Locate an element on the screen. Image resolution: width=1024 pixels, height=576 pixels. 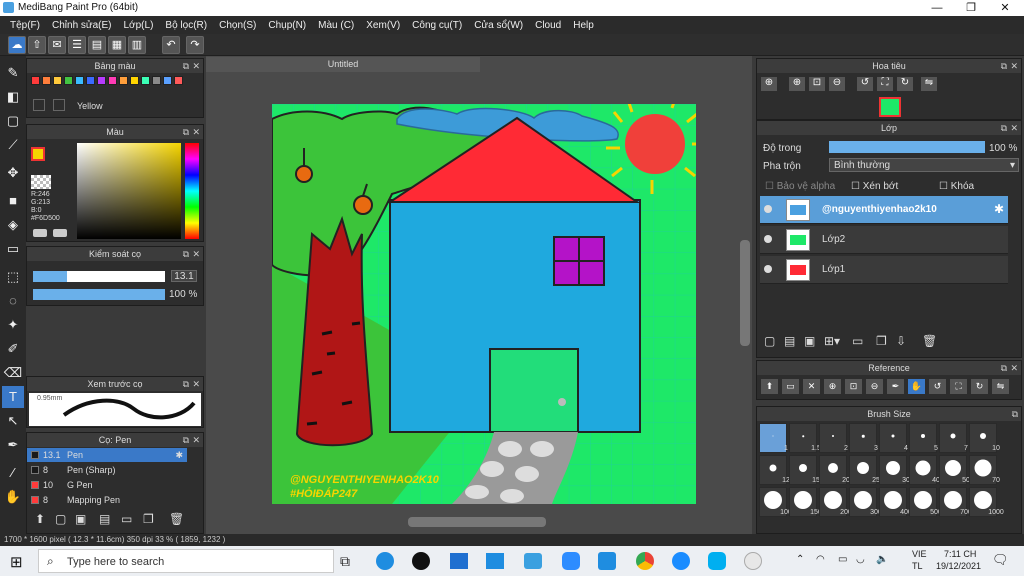
clock-time: 7:11 CH is located at coordinates (960, 554).